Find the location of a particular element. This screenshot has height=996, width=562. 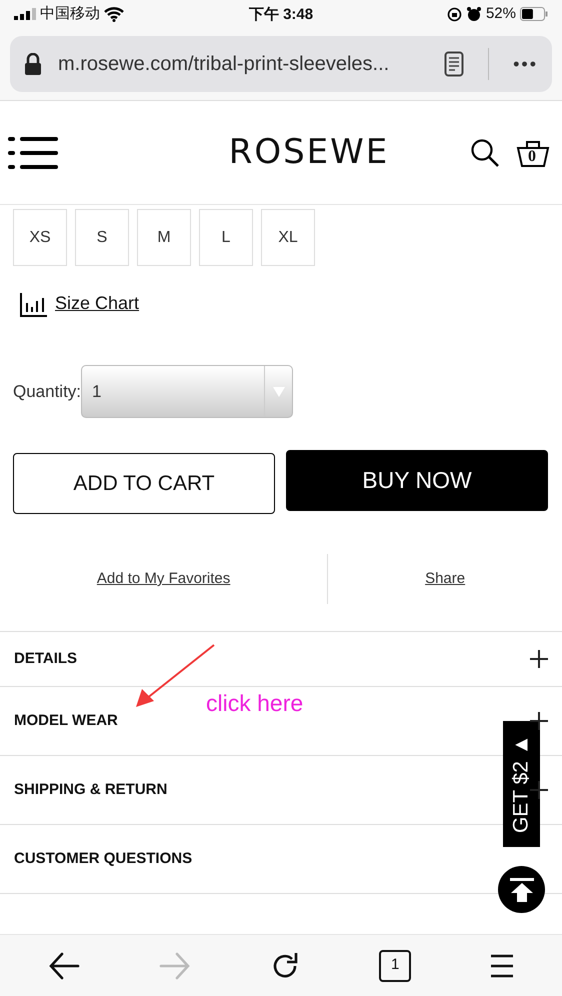

alarm-icon is located at coordinates (474, 14).